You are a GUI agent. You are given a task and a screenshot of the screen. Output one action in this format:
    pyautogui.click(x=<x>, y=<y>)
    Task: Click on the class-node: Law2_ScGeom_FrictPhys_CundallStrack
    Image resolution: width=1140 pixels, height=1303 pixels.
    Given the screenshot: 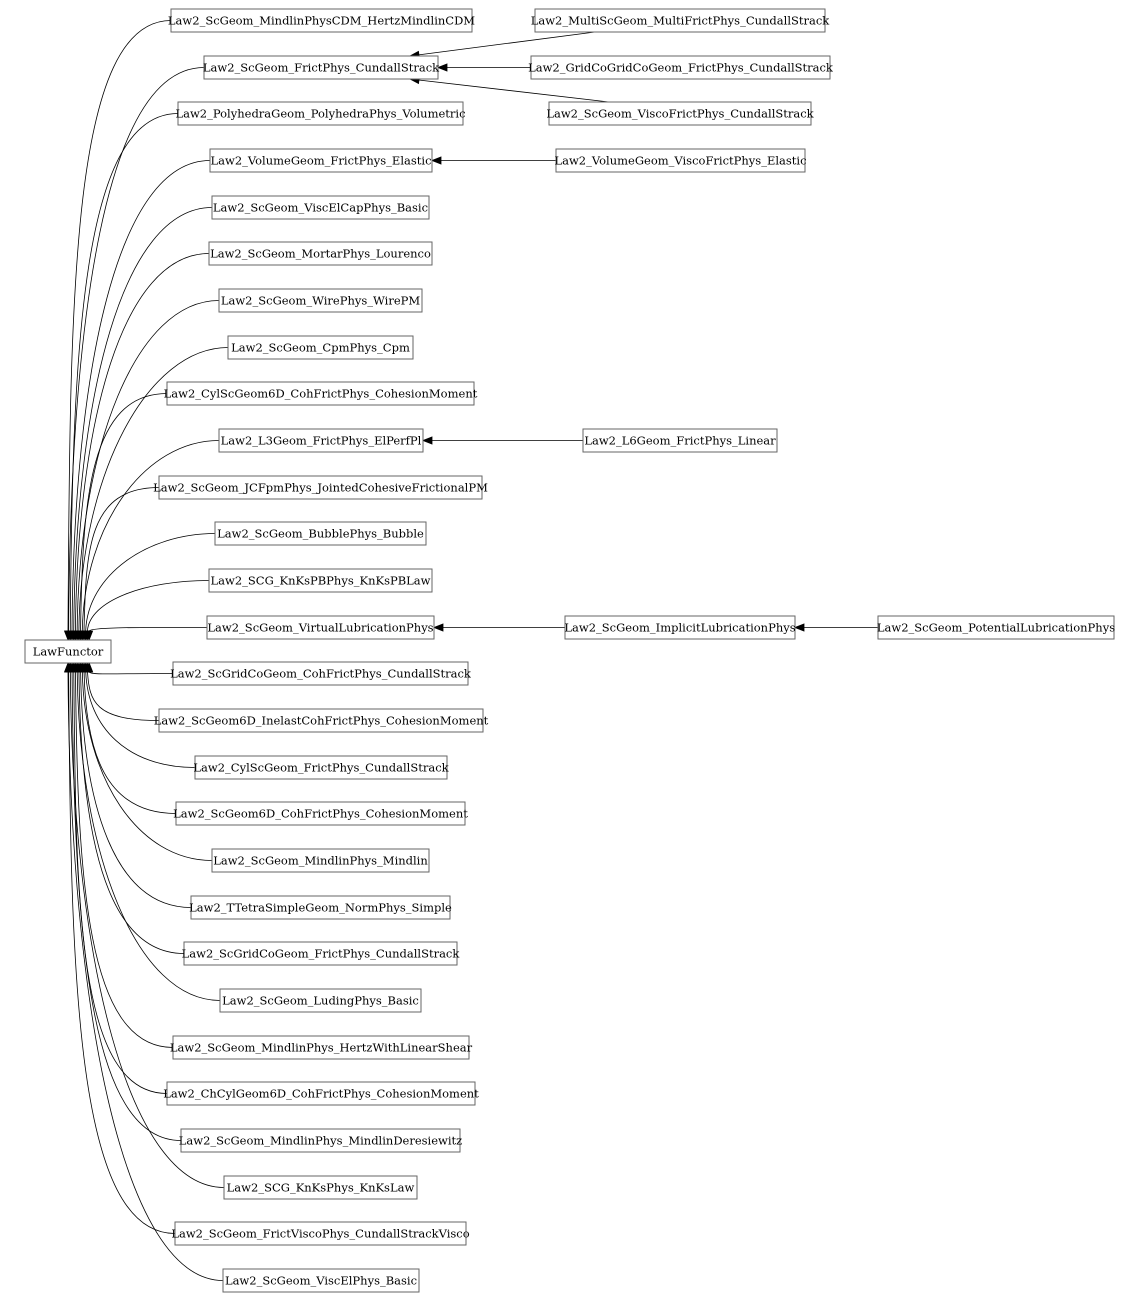 What is the action you would take?
    pyautogui.click(x=321, y=67)
    